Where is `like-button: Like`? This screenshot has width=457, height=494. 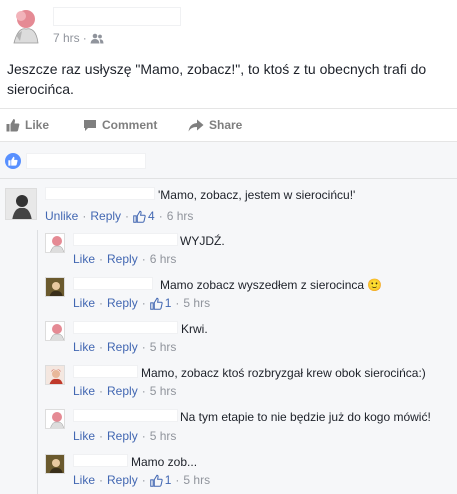 like-button: Like is located at coordinates (27, 125).